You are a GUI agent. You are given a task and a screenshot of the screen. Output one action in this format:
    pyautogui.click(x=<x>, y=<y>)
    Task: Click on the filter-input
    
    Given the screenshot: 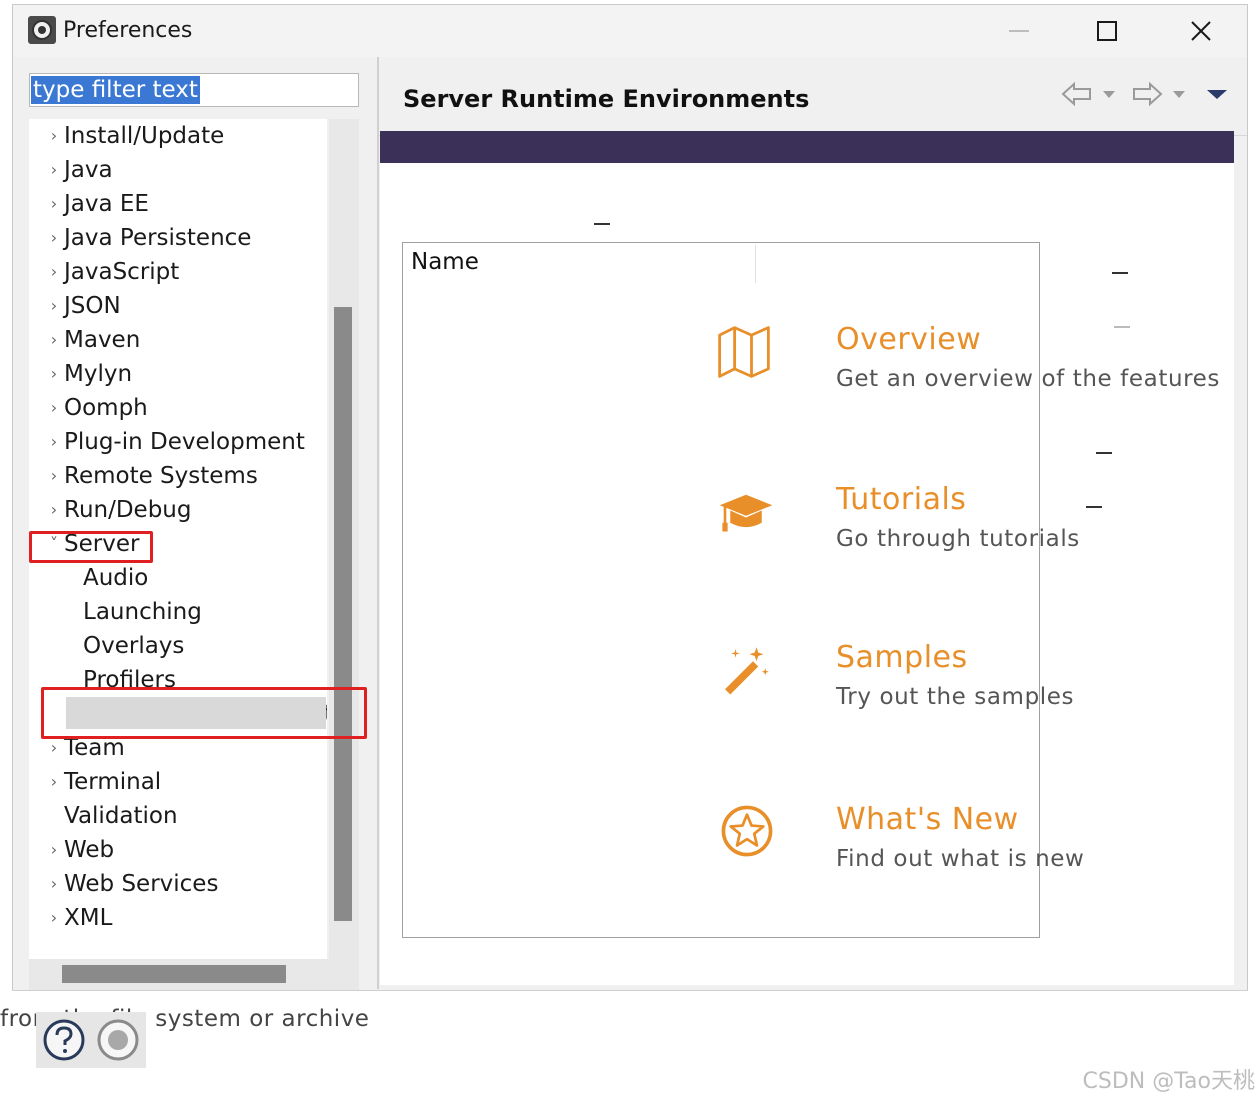 What is the action you would take?
    pyautogui.click(x=194, y=90)
    